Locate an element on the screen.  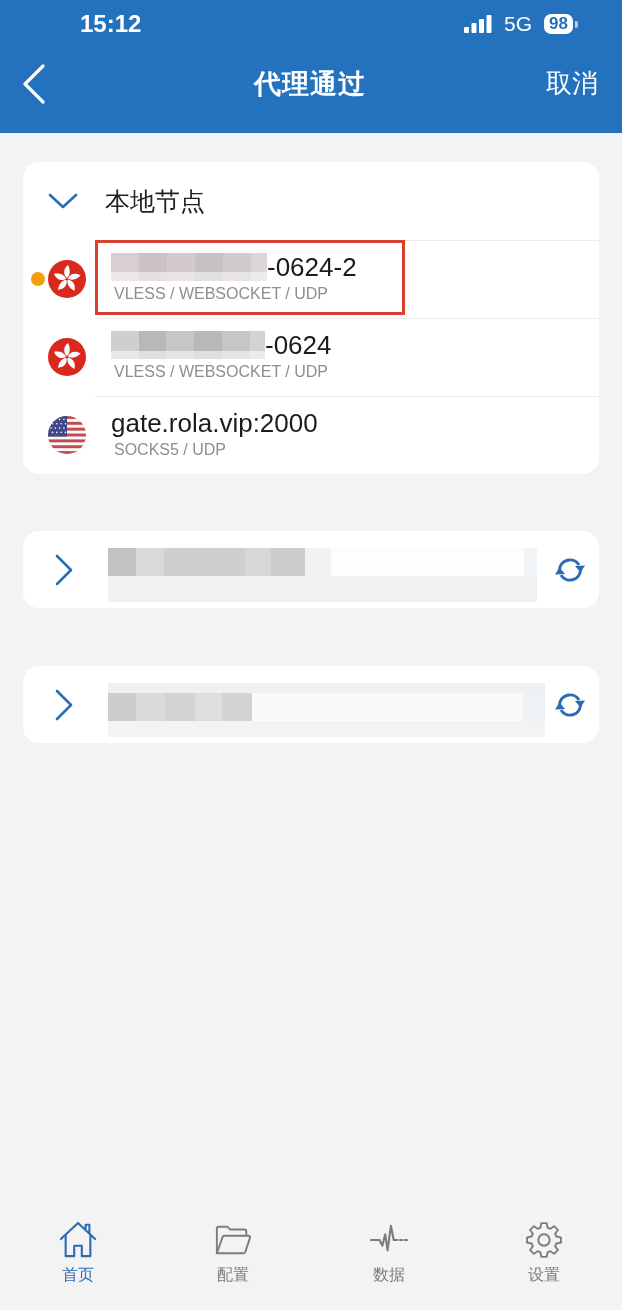
tab-bar-item: 首页 is located at coordinates (77, 1252).